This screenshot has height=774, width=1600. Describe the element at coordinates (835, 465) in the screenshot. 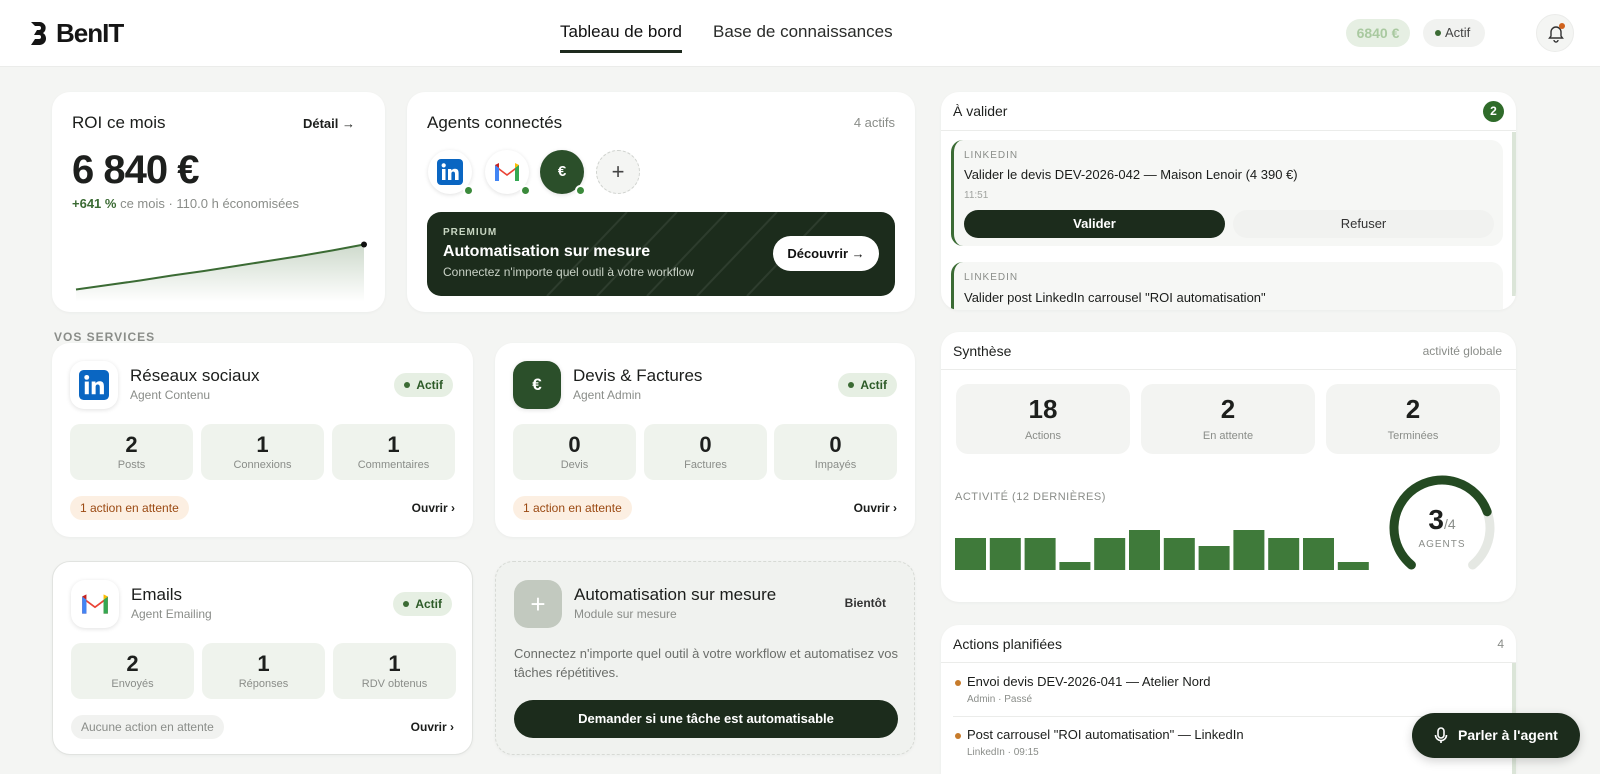

I see `stat-label: Impayés` at that location.